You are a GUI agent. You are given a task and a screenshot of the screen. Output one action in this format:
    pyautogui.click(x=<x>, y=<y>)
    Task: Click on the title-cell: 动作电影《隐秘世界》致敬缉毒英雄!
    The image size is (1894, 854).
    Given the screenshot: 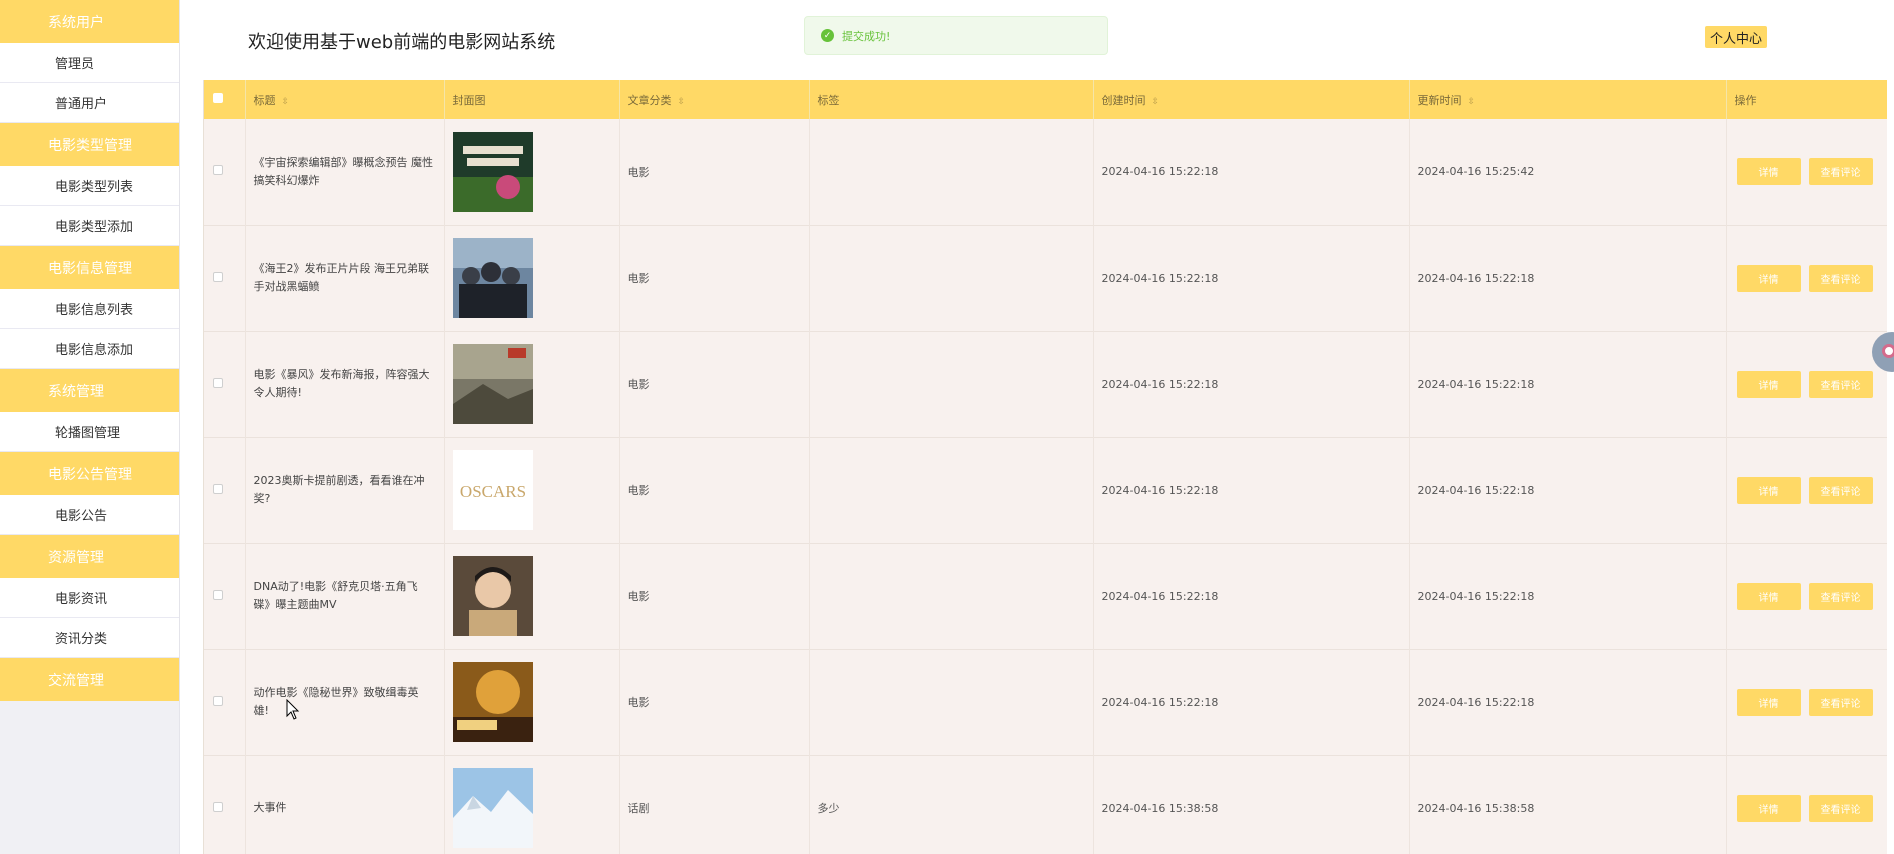 What is the action you would take?
    pyautogui.click(x=345, y=702)
    